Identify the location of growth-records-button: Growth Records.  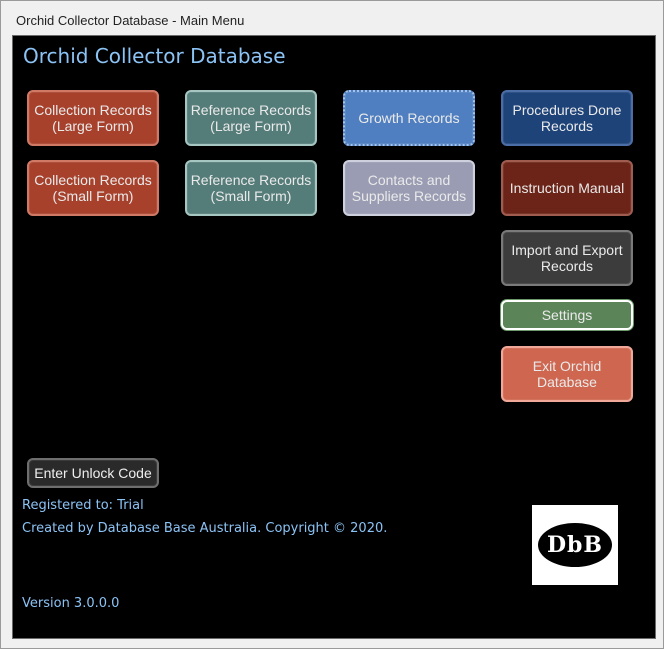
(409, 118).